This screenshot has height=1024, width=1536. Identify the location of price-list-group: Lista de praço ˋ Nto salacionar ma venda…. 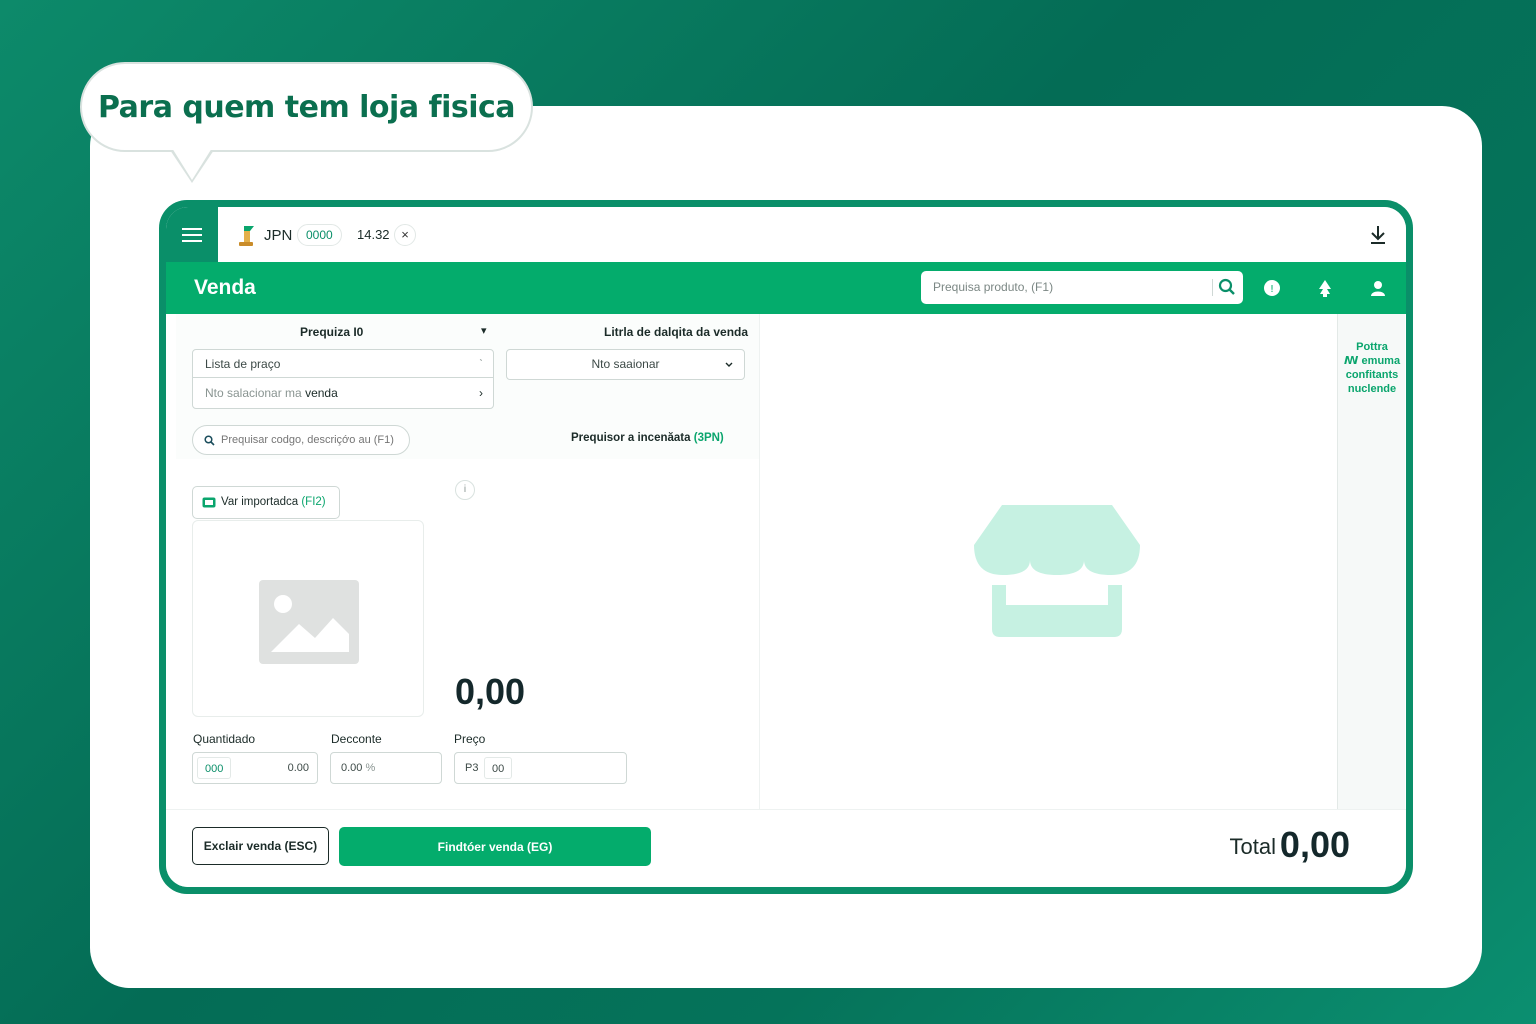
(343, 379).